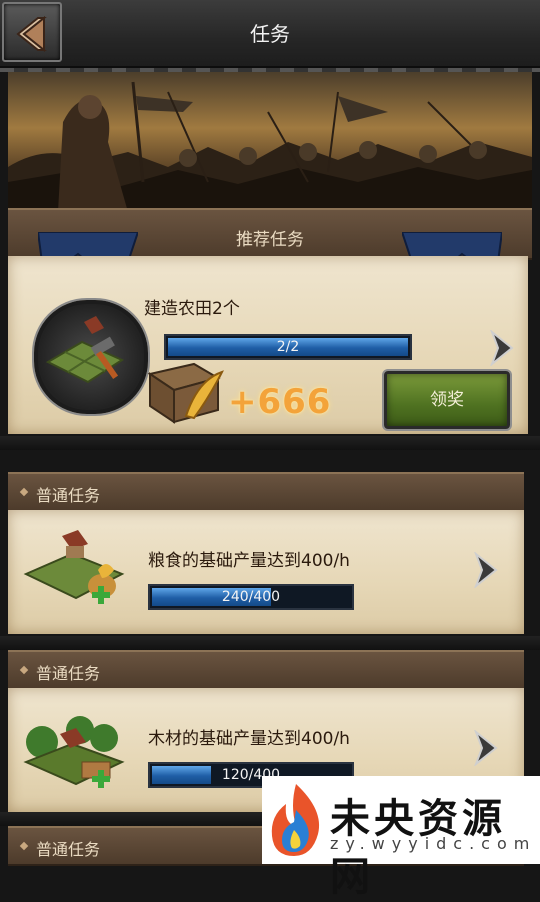  Describe the element at coordinates (295, 820) in the screenshot. I see `flame-logo-icon` at that location.